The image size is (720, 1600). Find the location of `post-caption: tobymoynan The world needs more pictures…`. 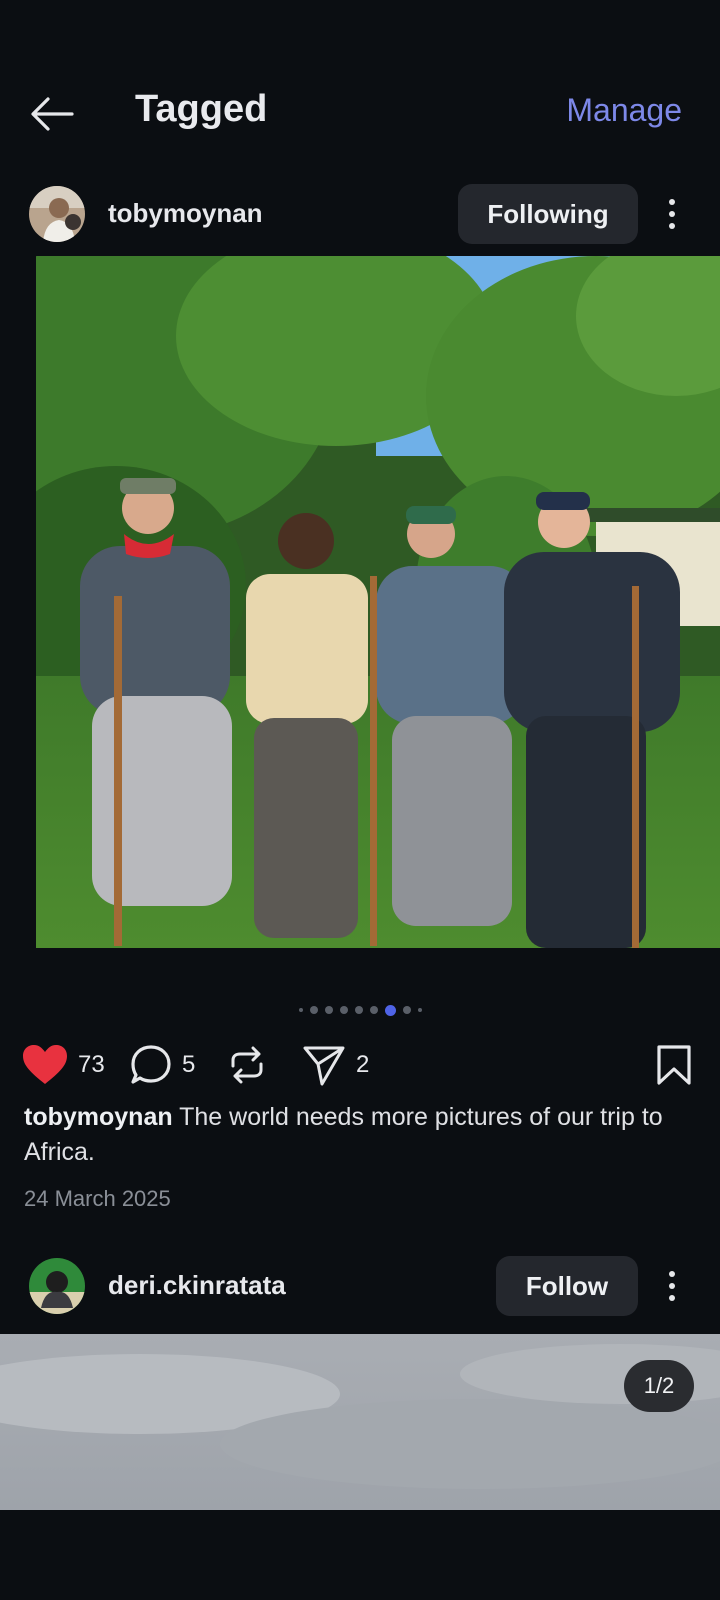

post-caption: tobymoynan The world needs more pictures… is located at coordinates (362, 1135).